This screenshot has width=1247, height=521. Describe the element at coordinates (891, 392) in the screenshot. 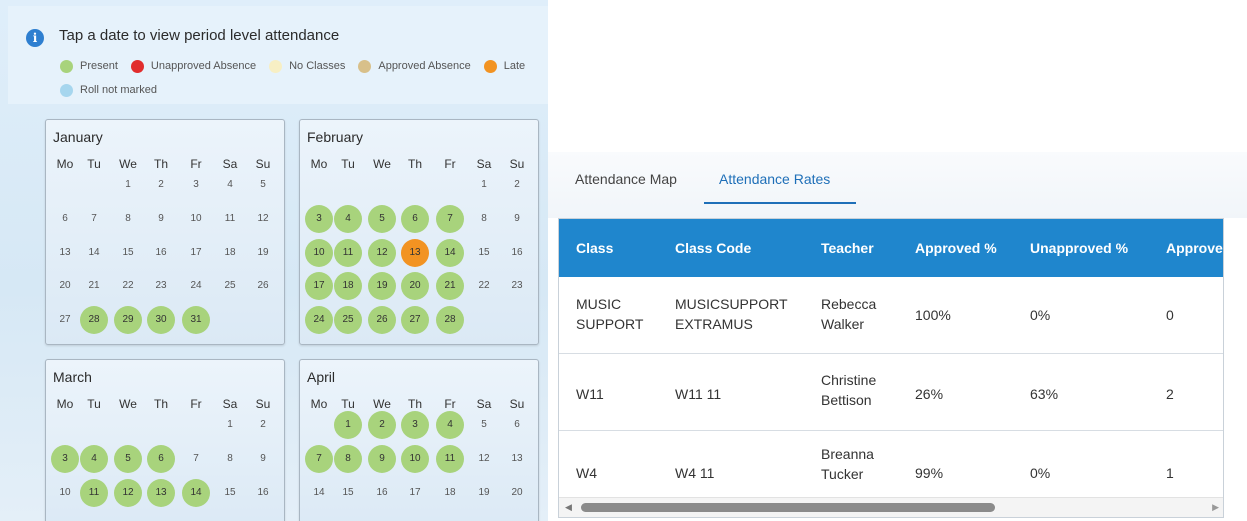

I see `table-row: W11 W11 11 Christine Bettison 26% 63% 2` at that location.